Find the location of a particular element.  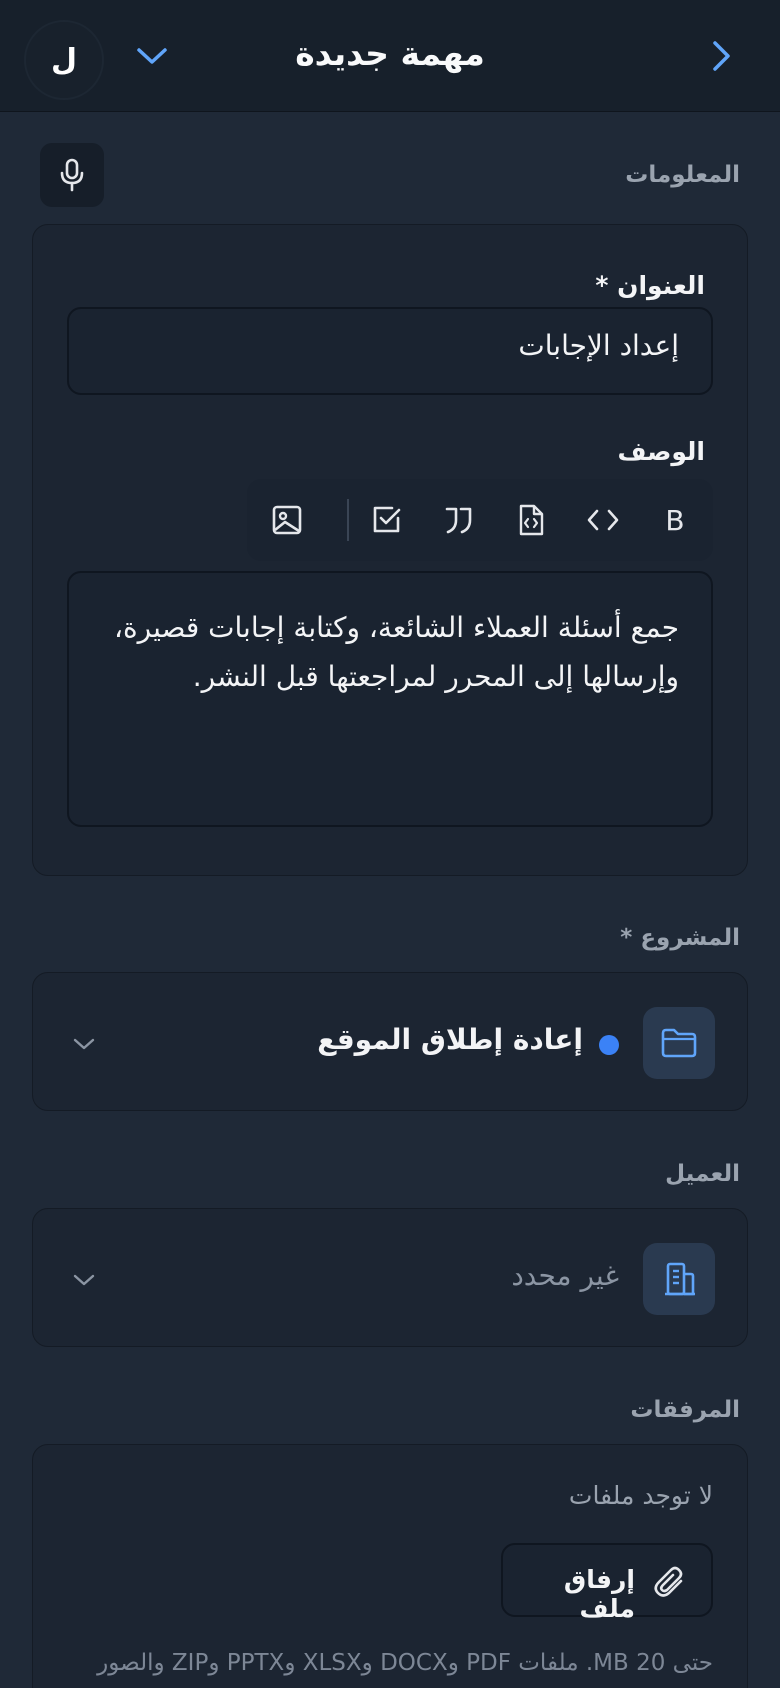

building-icon is located at coordinates (680, 1279).